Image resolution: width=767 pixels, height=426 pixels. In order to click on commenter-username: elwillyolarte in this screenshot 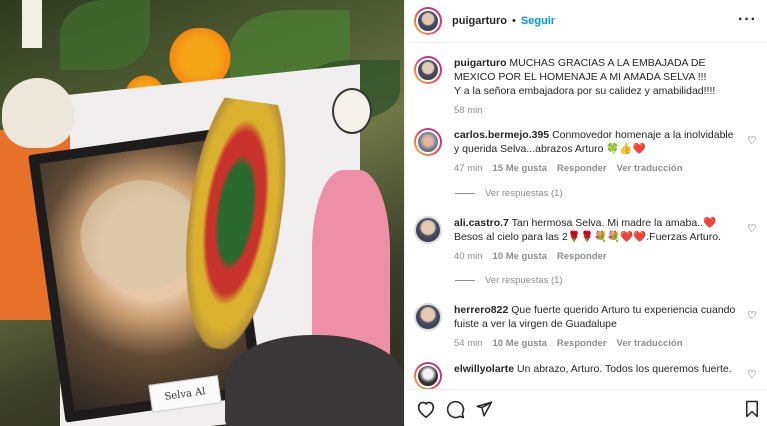, I will do `click(484, 369)`.